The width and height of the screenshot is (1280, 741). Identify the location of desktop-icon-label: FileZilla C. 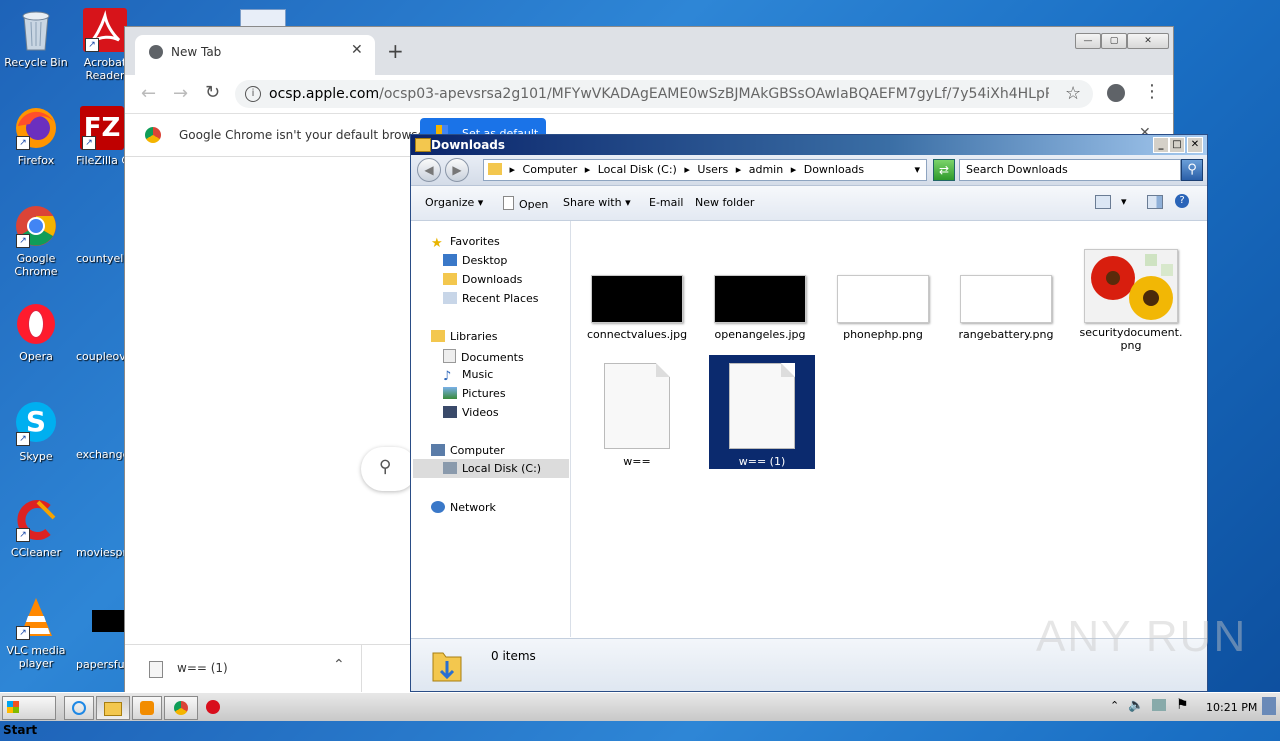
(102, 160).